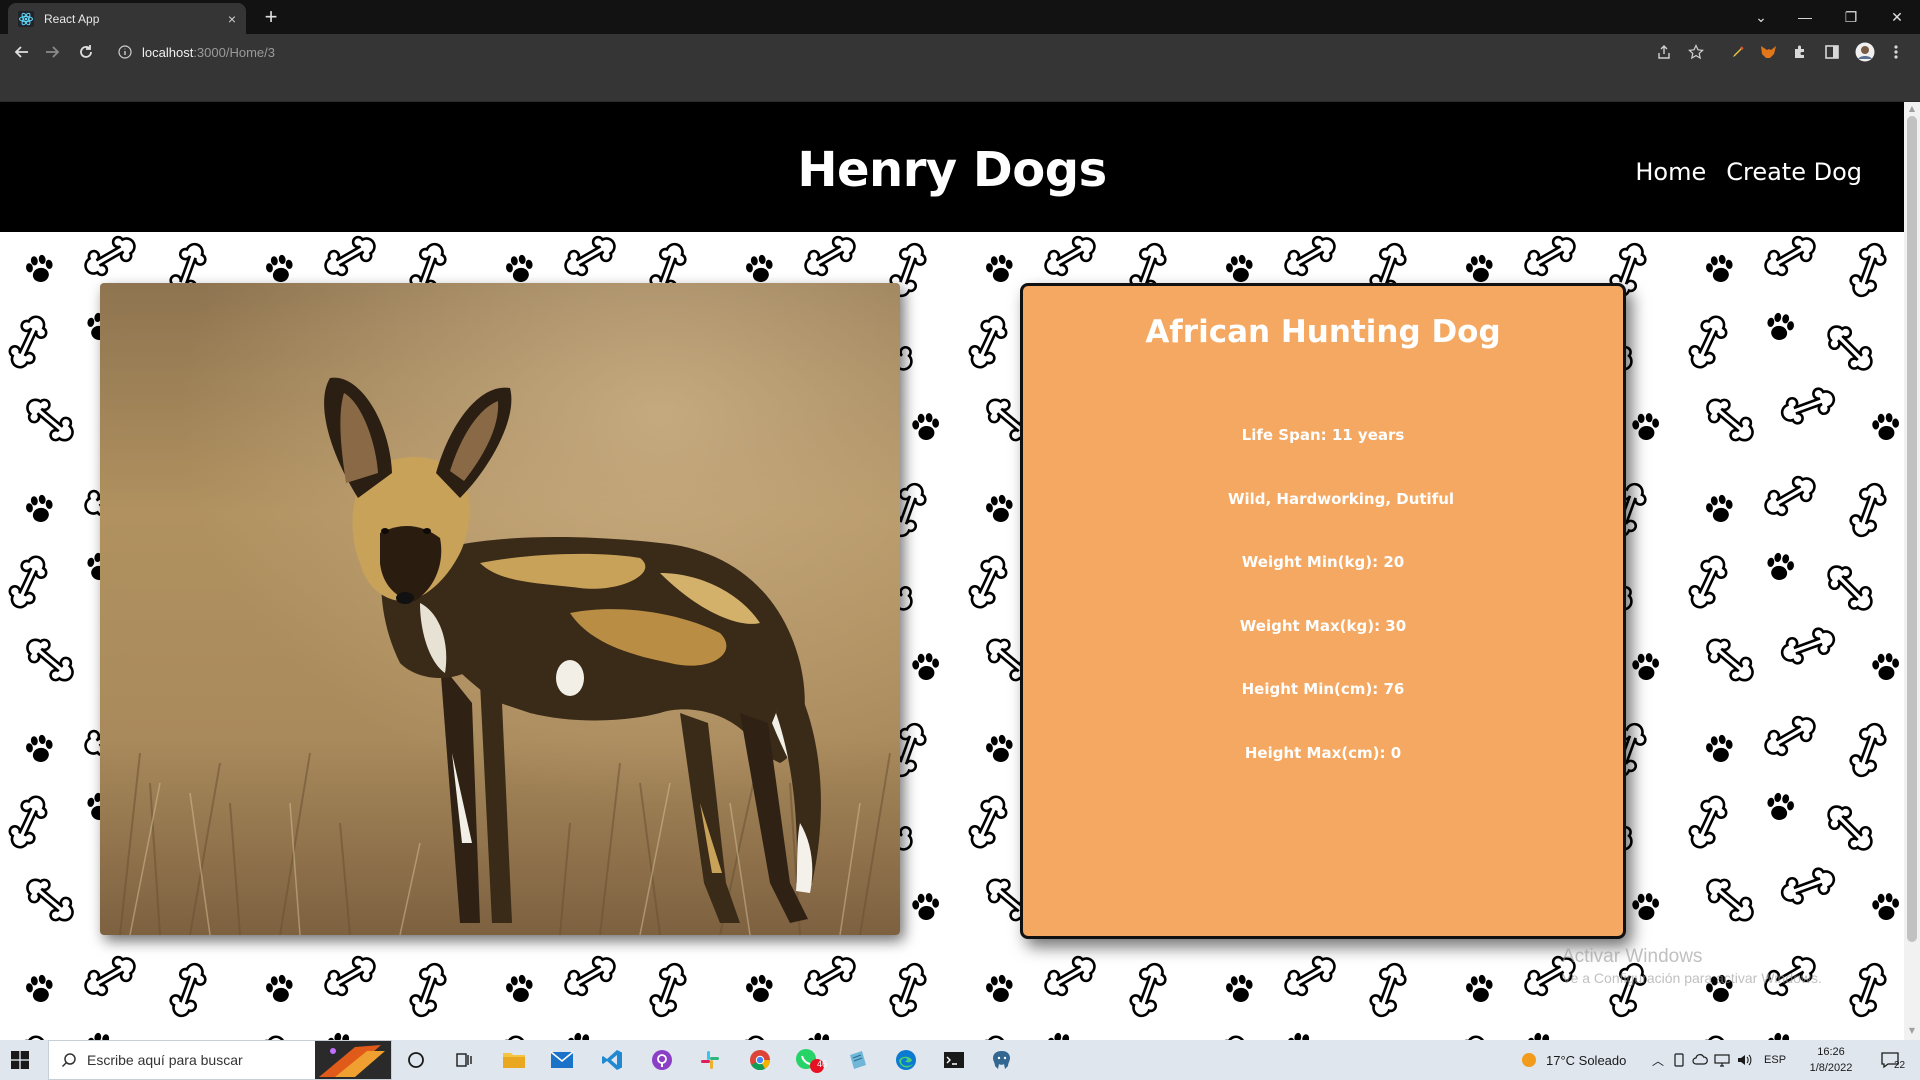  Describe the element at coordinates (1323, 626) in the screenshot. I see `dog-weight-max: Weight Max(kg): 30` at that location.